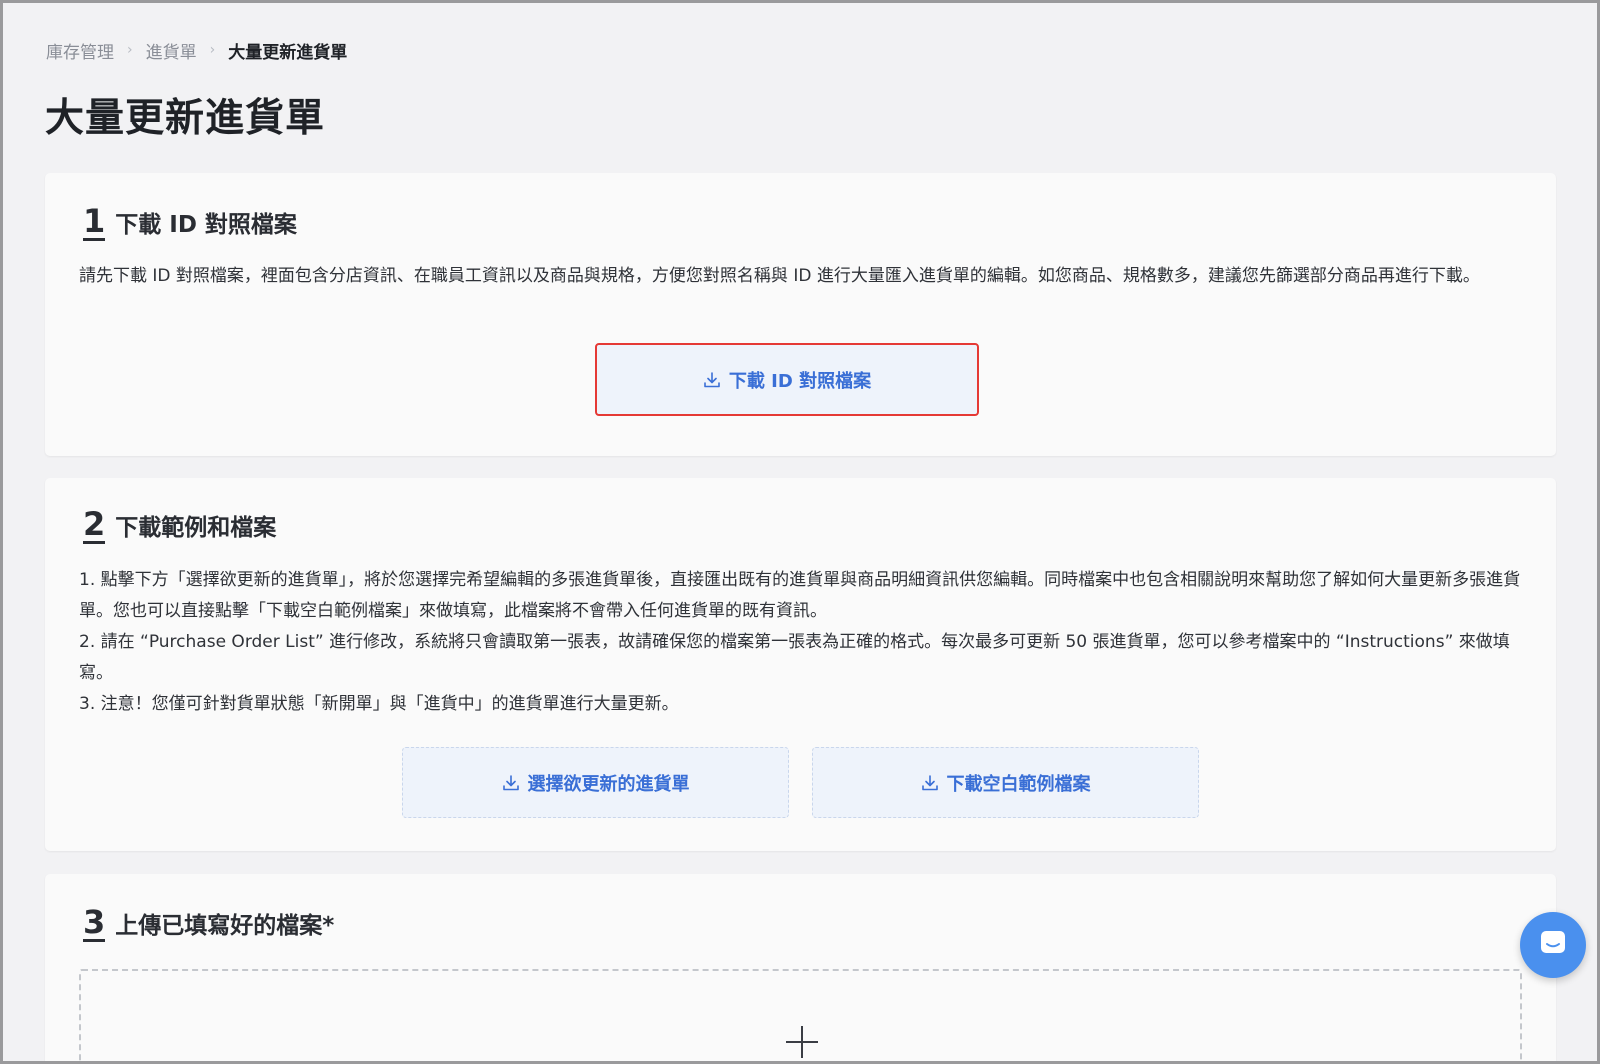 This screenshot has width=1600, height=1064. I want to click on chat-icon, so click(1553, 945).